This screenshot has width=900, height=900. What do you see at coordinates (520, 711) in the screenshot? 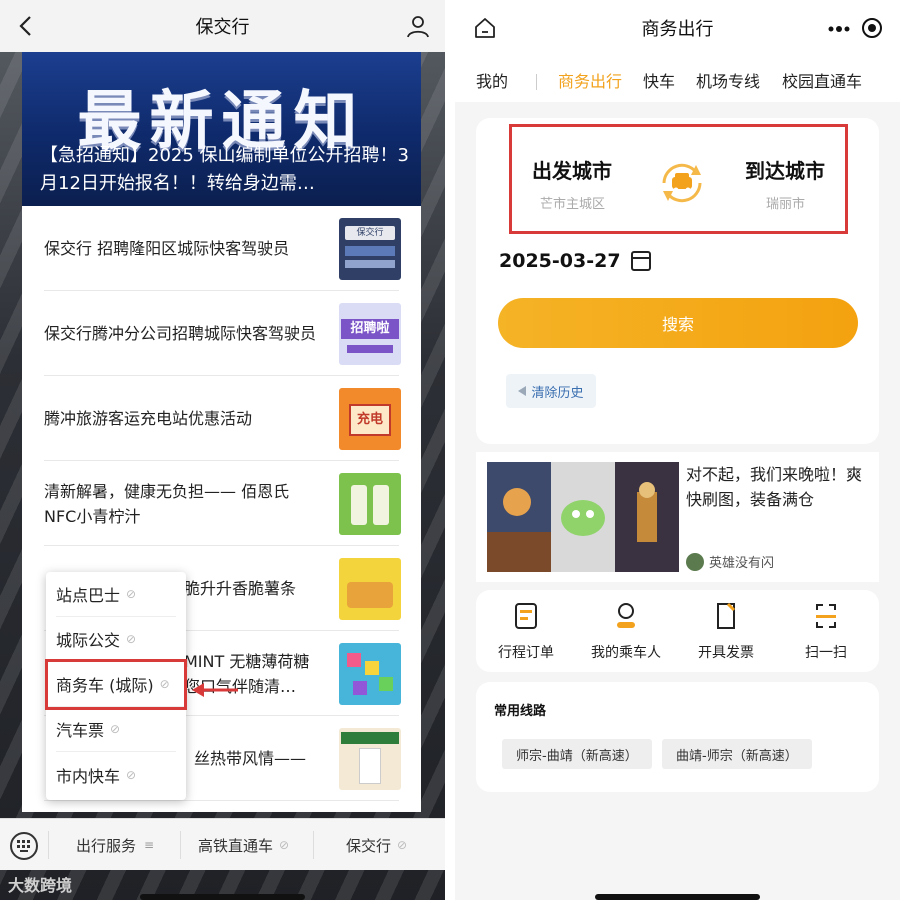
I see `routes-title: 常用线路` at bounding box center [520, 711].